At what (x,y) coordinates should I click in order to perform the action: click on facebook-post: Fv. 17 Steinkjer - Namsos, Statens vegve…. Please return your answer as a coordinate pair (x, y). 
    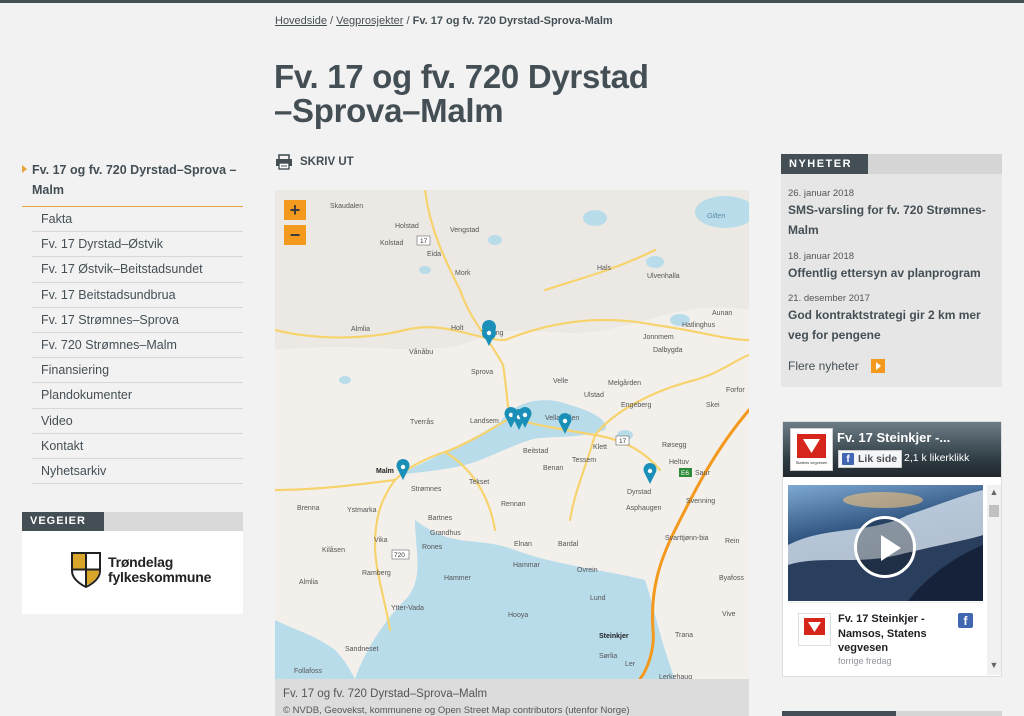
    Looking at the image, I should click on (885, 637).